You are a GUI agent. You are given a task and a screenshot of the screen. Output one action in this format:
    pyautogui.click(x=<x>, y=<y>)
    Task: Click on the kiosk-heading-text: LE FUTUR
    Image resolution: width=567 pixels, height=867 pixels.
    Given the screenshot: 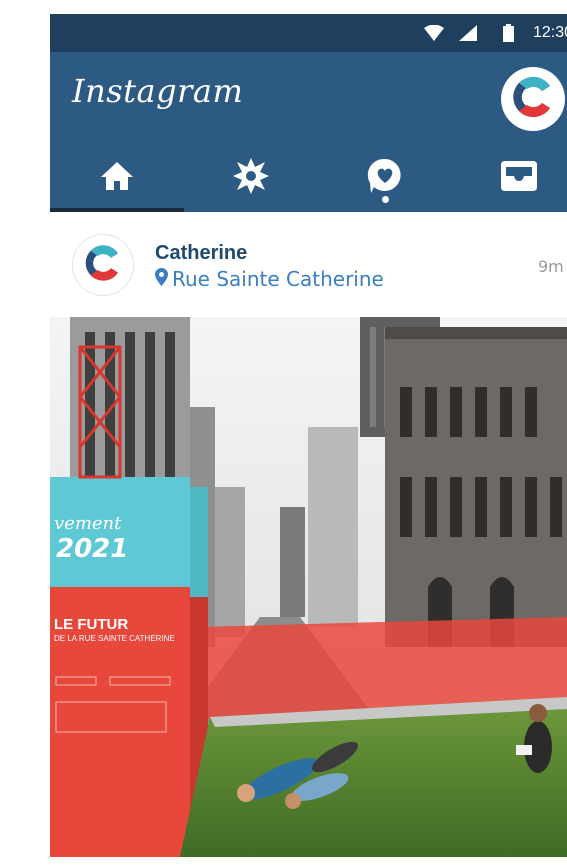 What is the action you would take?
    pyautogui.click(x=91, y=624)
    